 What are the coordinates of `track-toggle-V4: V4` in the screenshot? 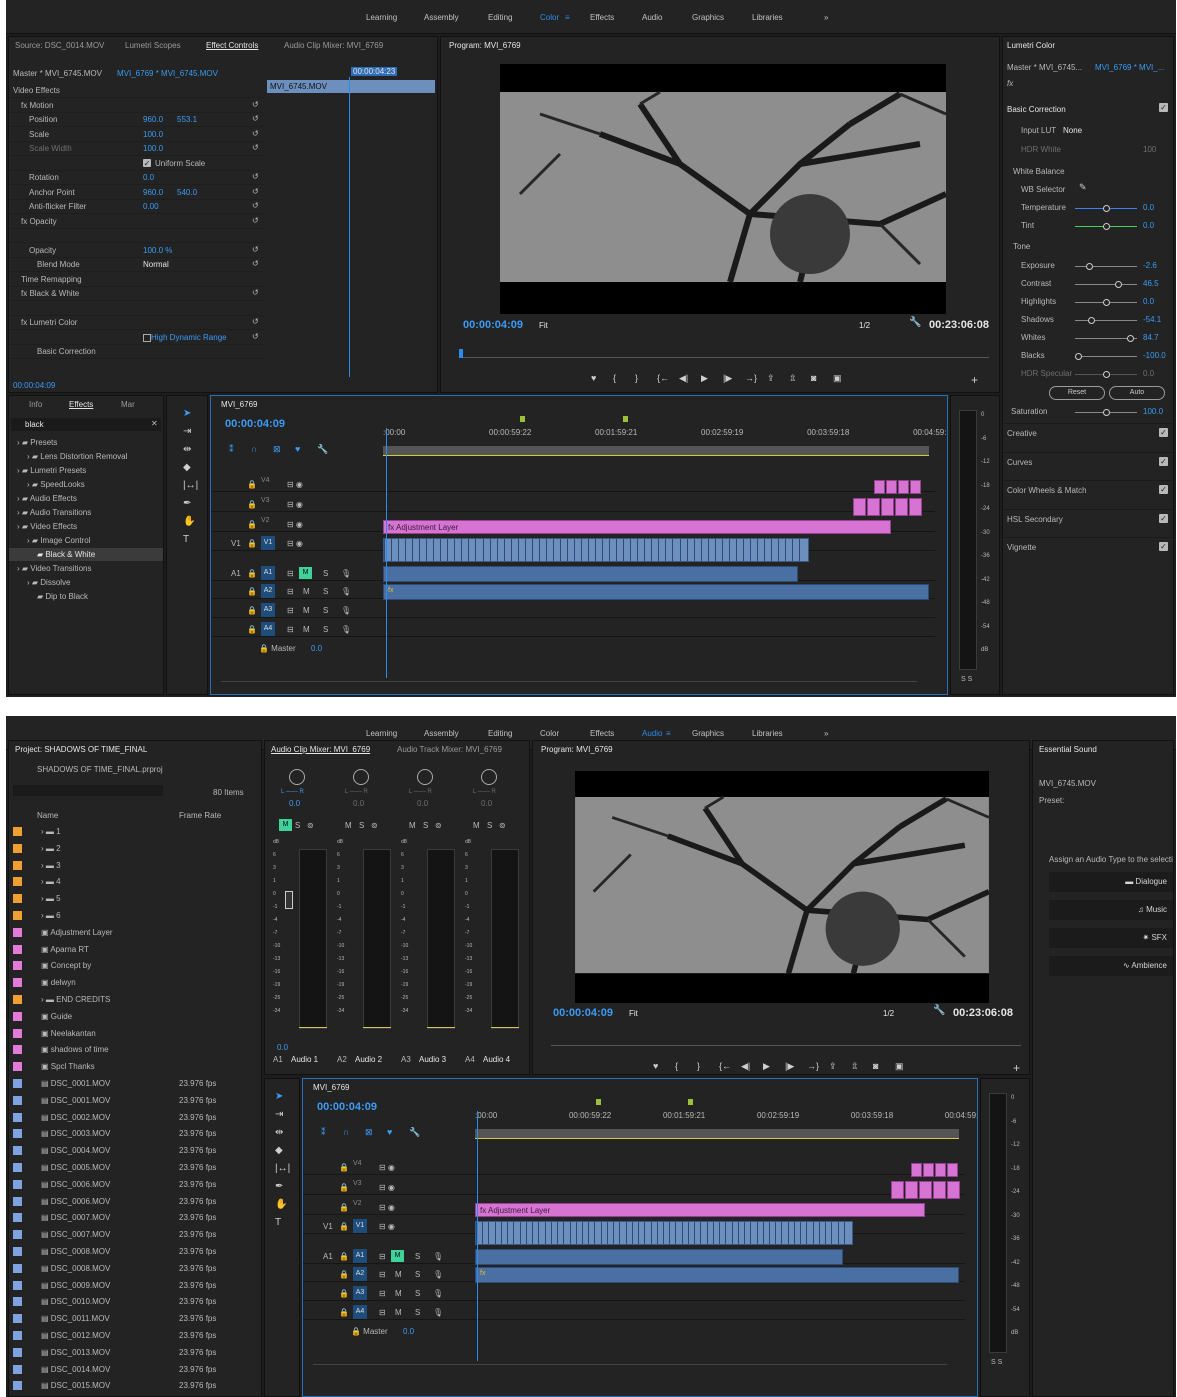 It's located at (265, 480).